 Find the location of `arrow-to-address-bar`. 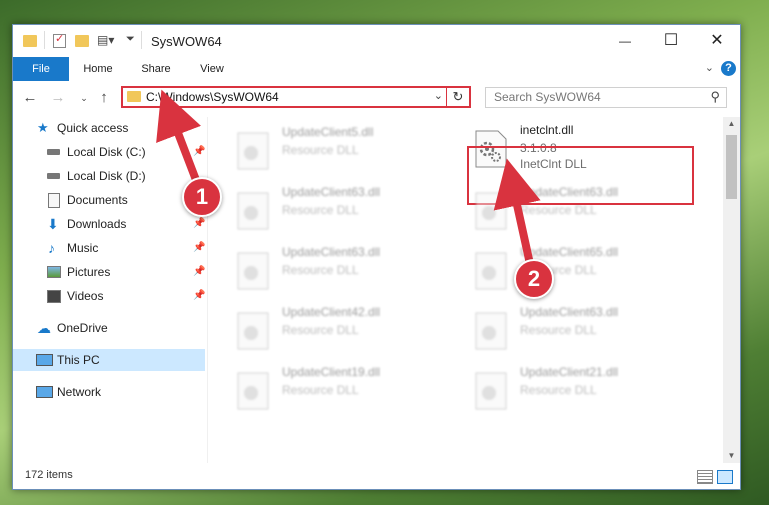

arrow-to-address-bar is located at coordinates (178, 136).